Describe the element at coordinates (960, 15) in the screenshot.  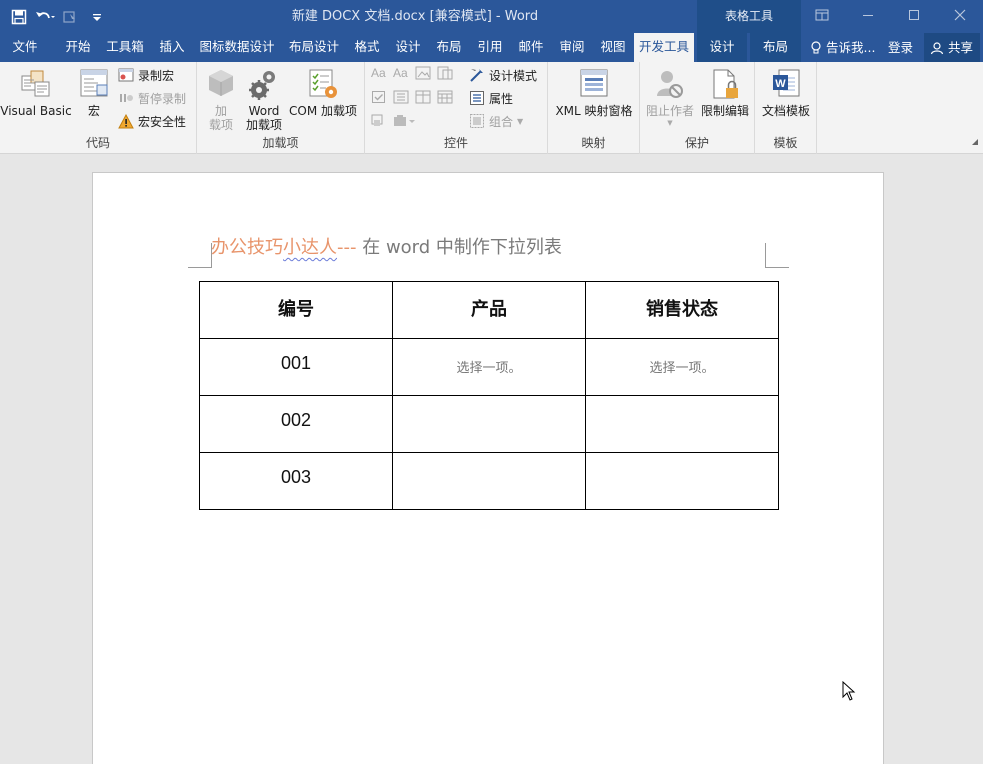
I see `close-icon` at that location.